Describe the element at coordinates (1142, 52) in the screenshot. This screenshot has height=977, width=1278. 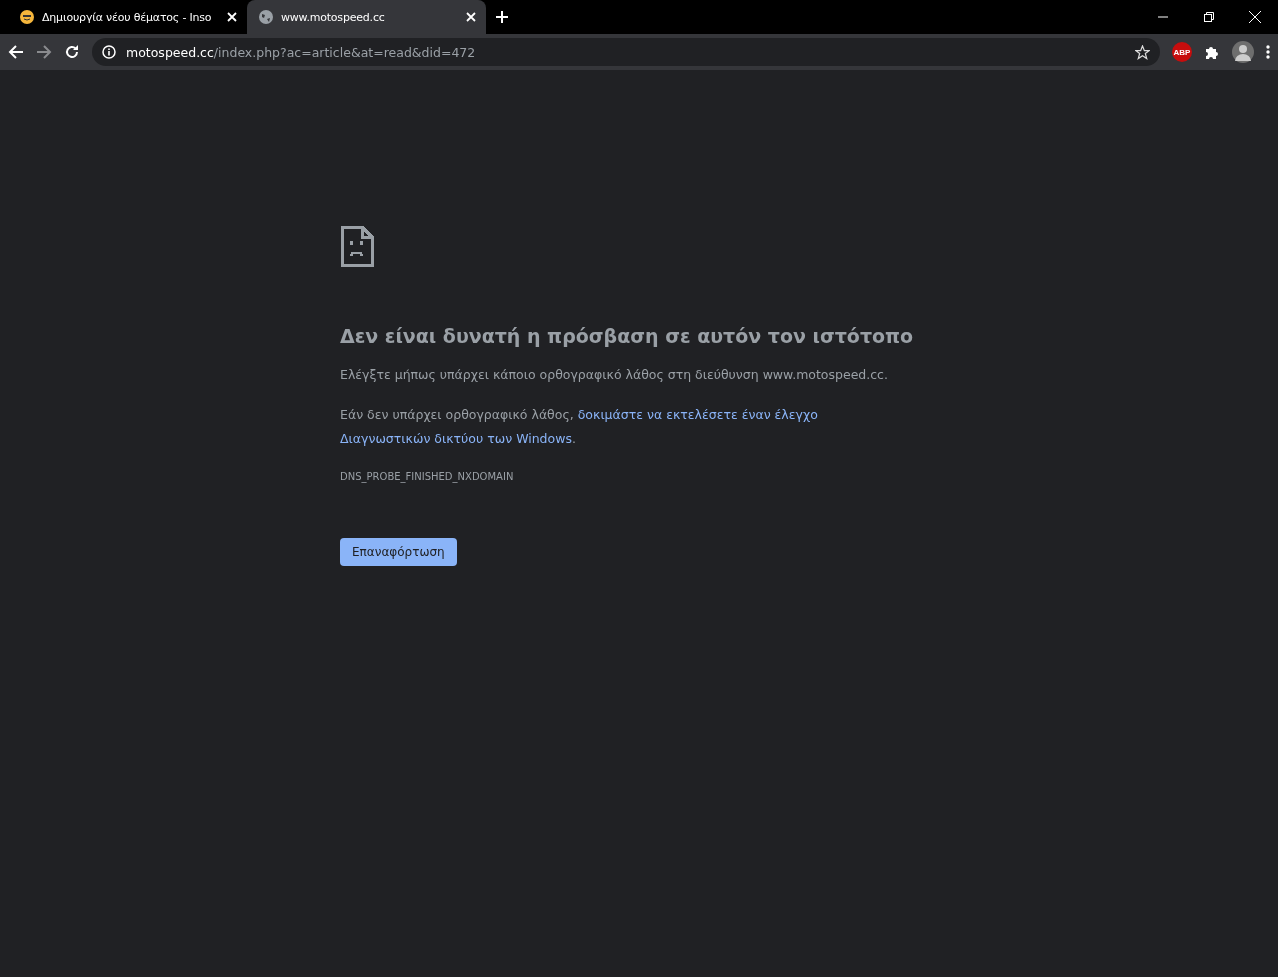
I see `star-icon` at that location.